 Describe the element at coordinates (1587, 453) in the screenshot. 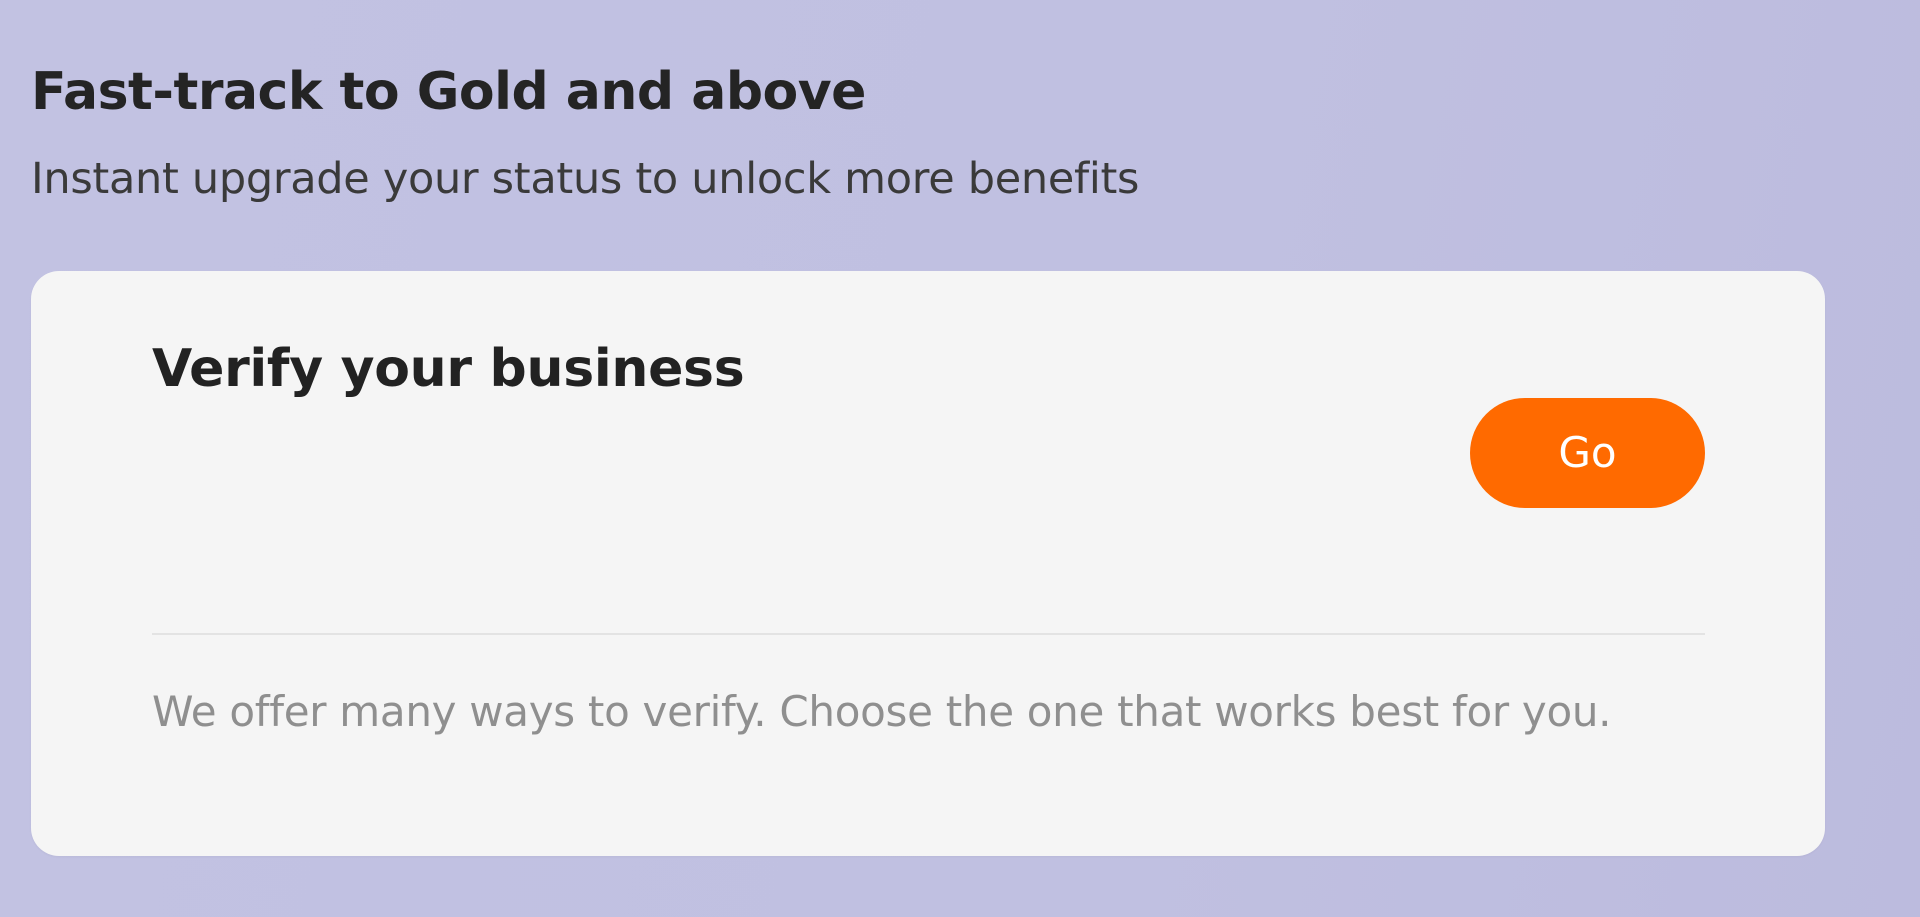

I see `go-button: Go` at that location.